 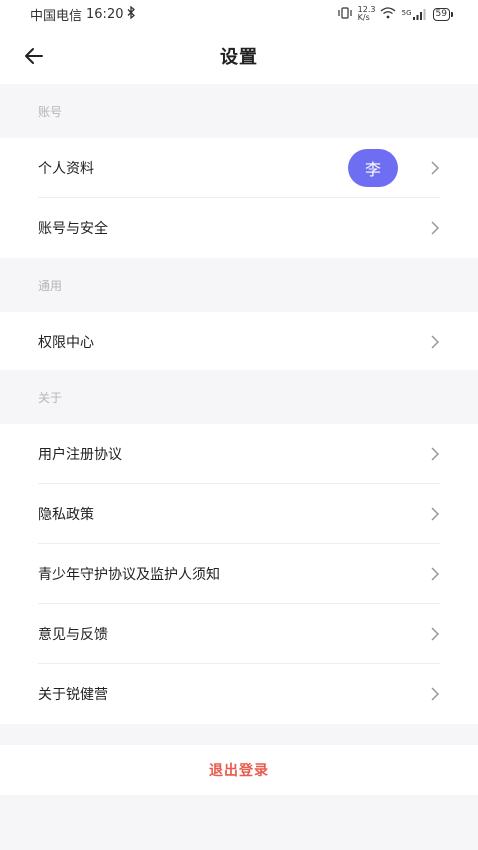 What do you see at coordinates (50, 285) in the screenshot?
I see `section-label: 通用` at bounding box center [50, 285].